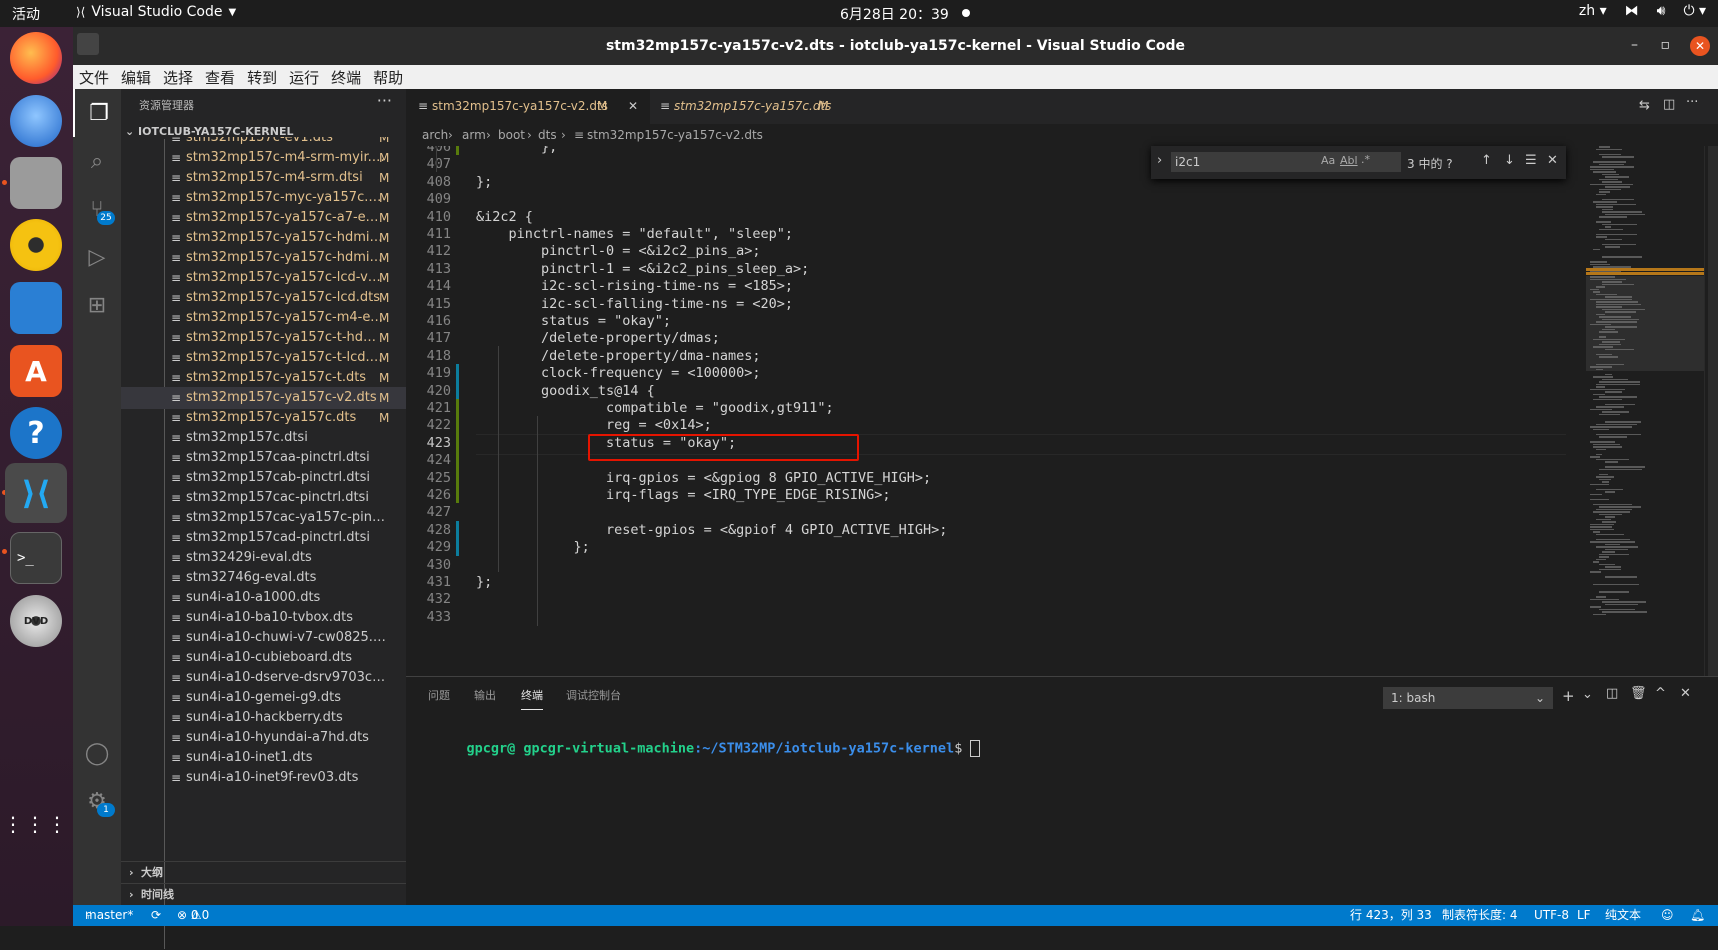  What do you see at coordinates (98, 113) in the screenshot?
I see `explorer-icon: ❐` at bounding box center [98, 113].